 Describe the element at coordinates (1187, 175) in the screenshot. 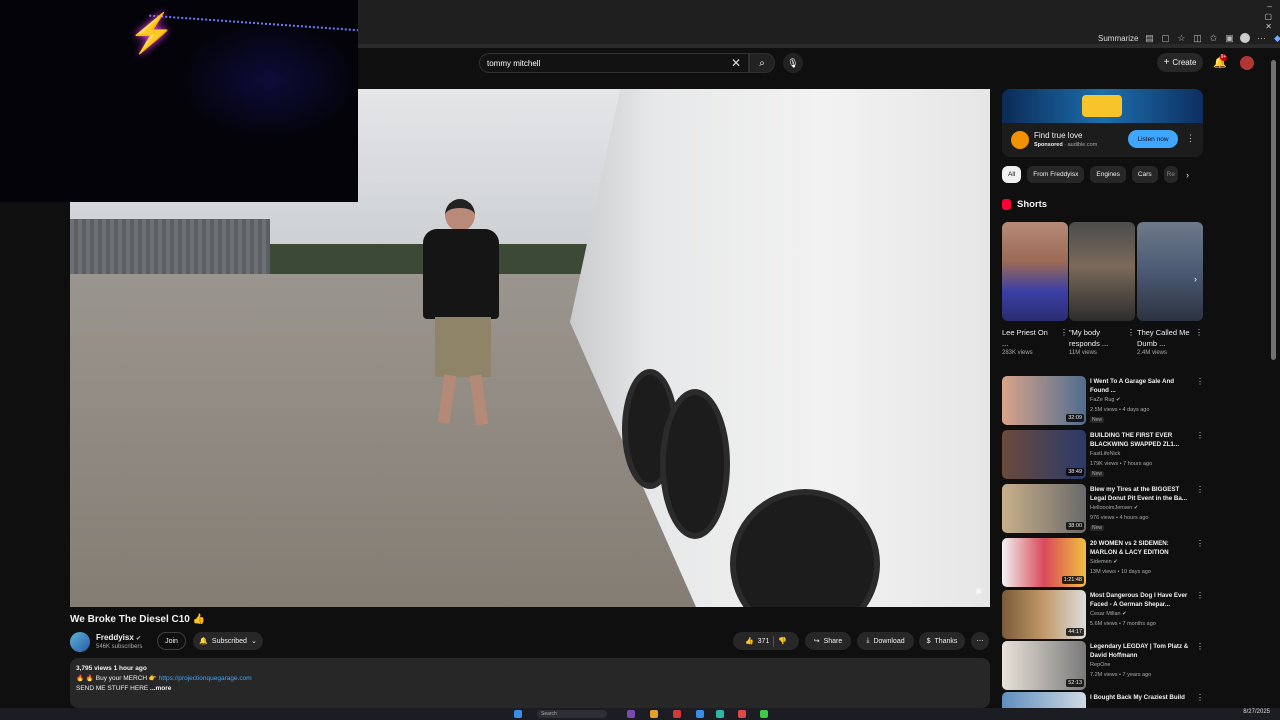

I see `chevron-right-icon: ›` at that location.